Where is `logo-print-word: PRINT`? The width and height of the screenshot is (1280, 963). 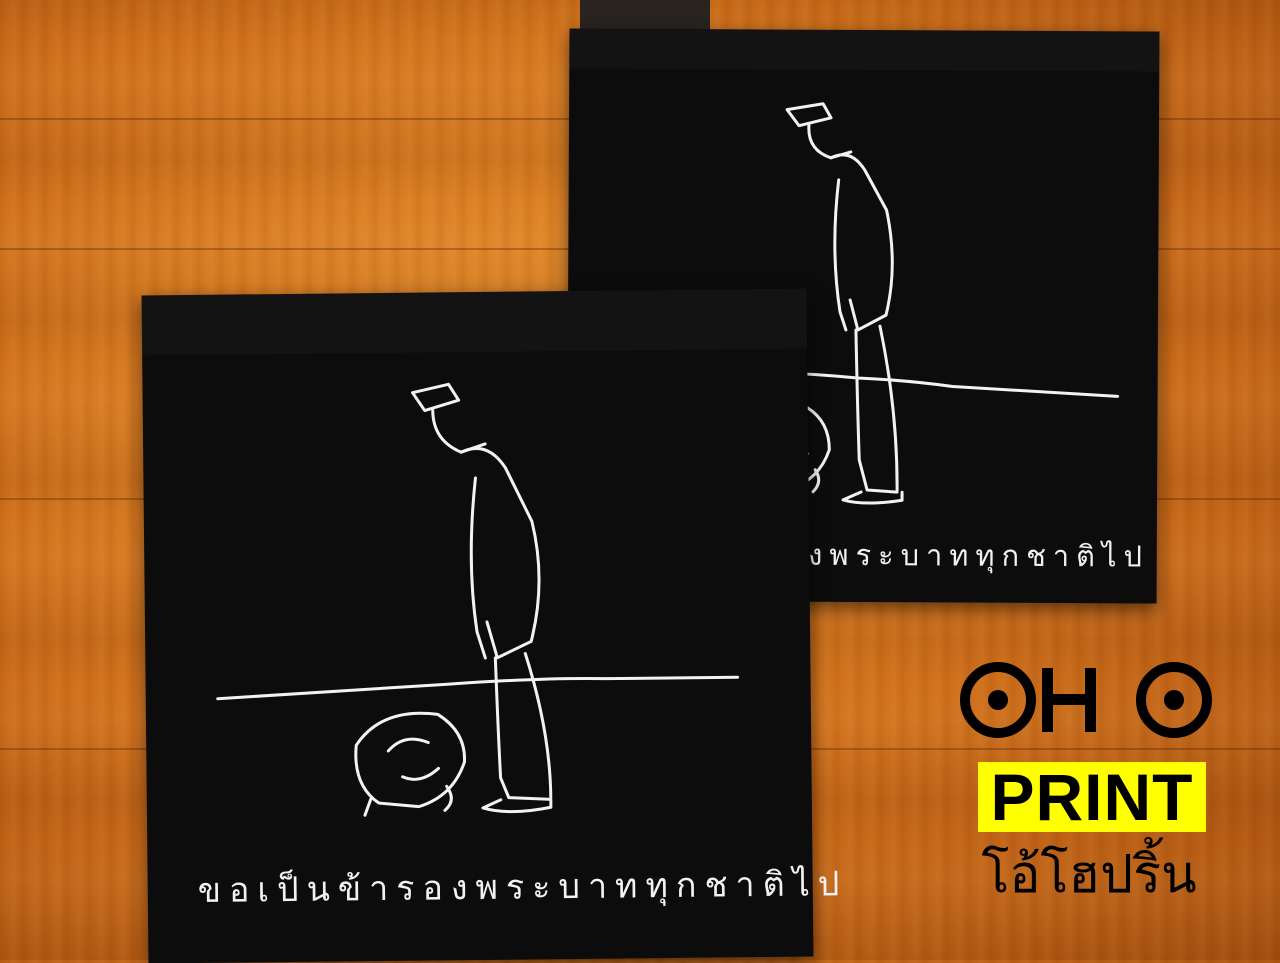
logo-print-word: PRINT is located at coordinates (1092, 797).